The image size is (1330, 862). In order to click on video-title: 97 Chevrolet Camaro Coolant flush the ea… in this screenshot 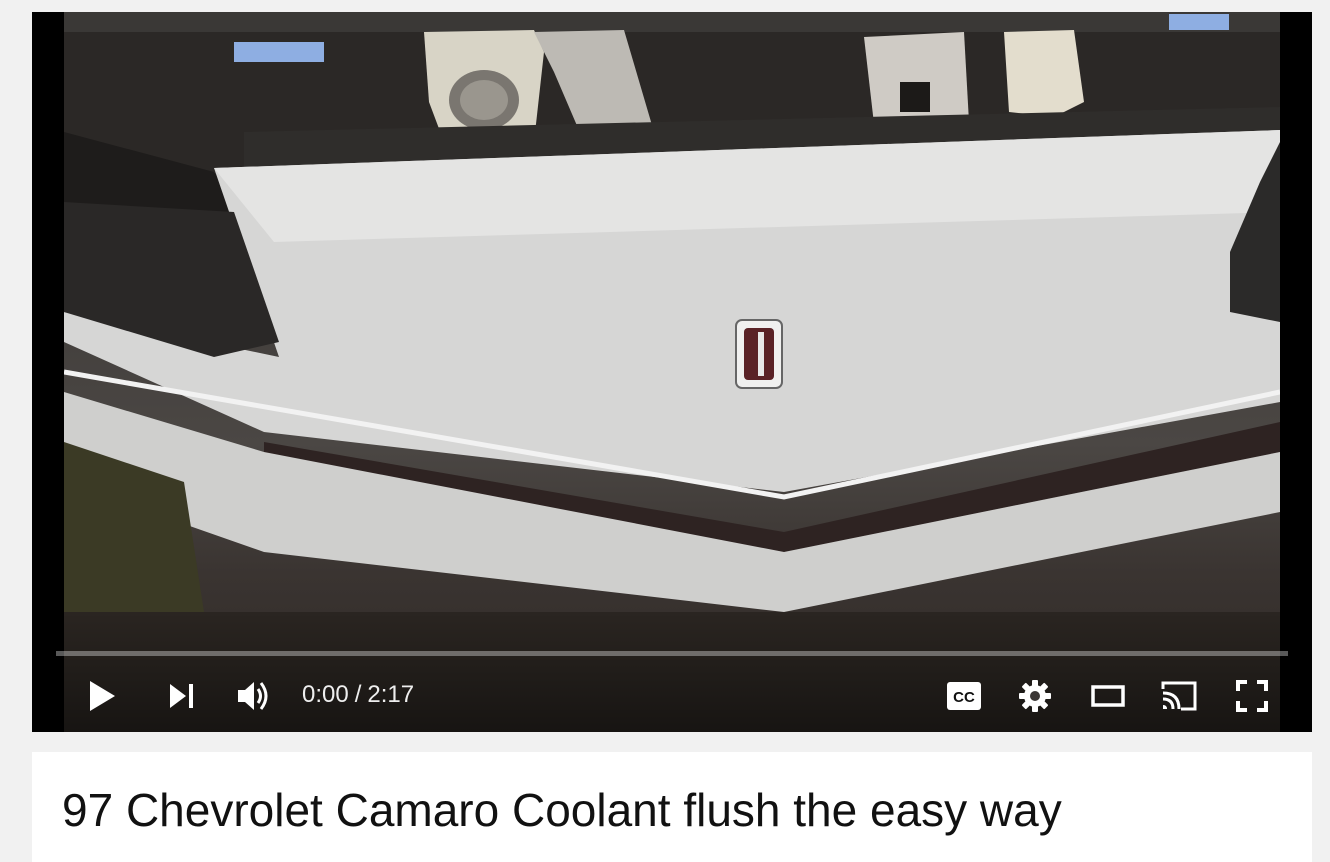, I will do `click(562, 810)`.